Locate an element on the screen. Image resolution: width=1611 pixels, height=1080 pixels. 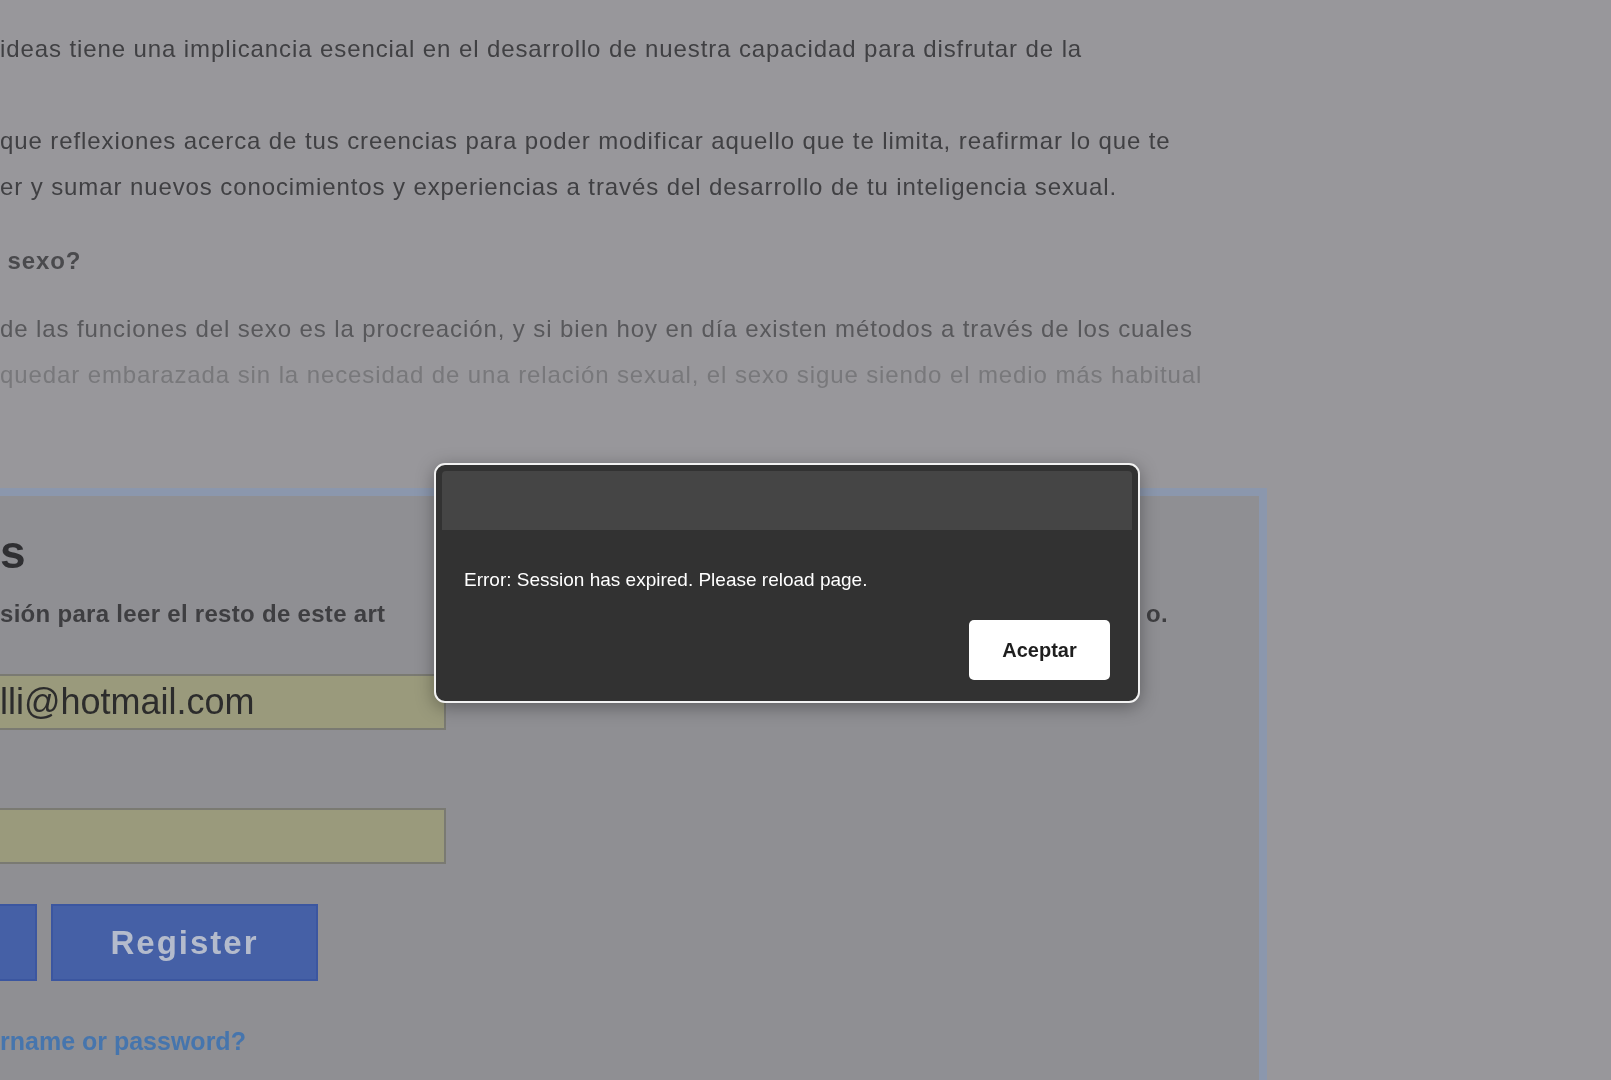
login-prompt-text: sión para leer el resto de este art is located at coordinates (193, 614).